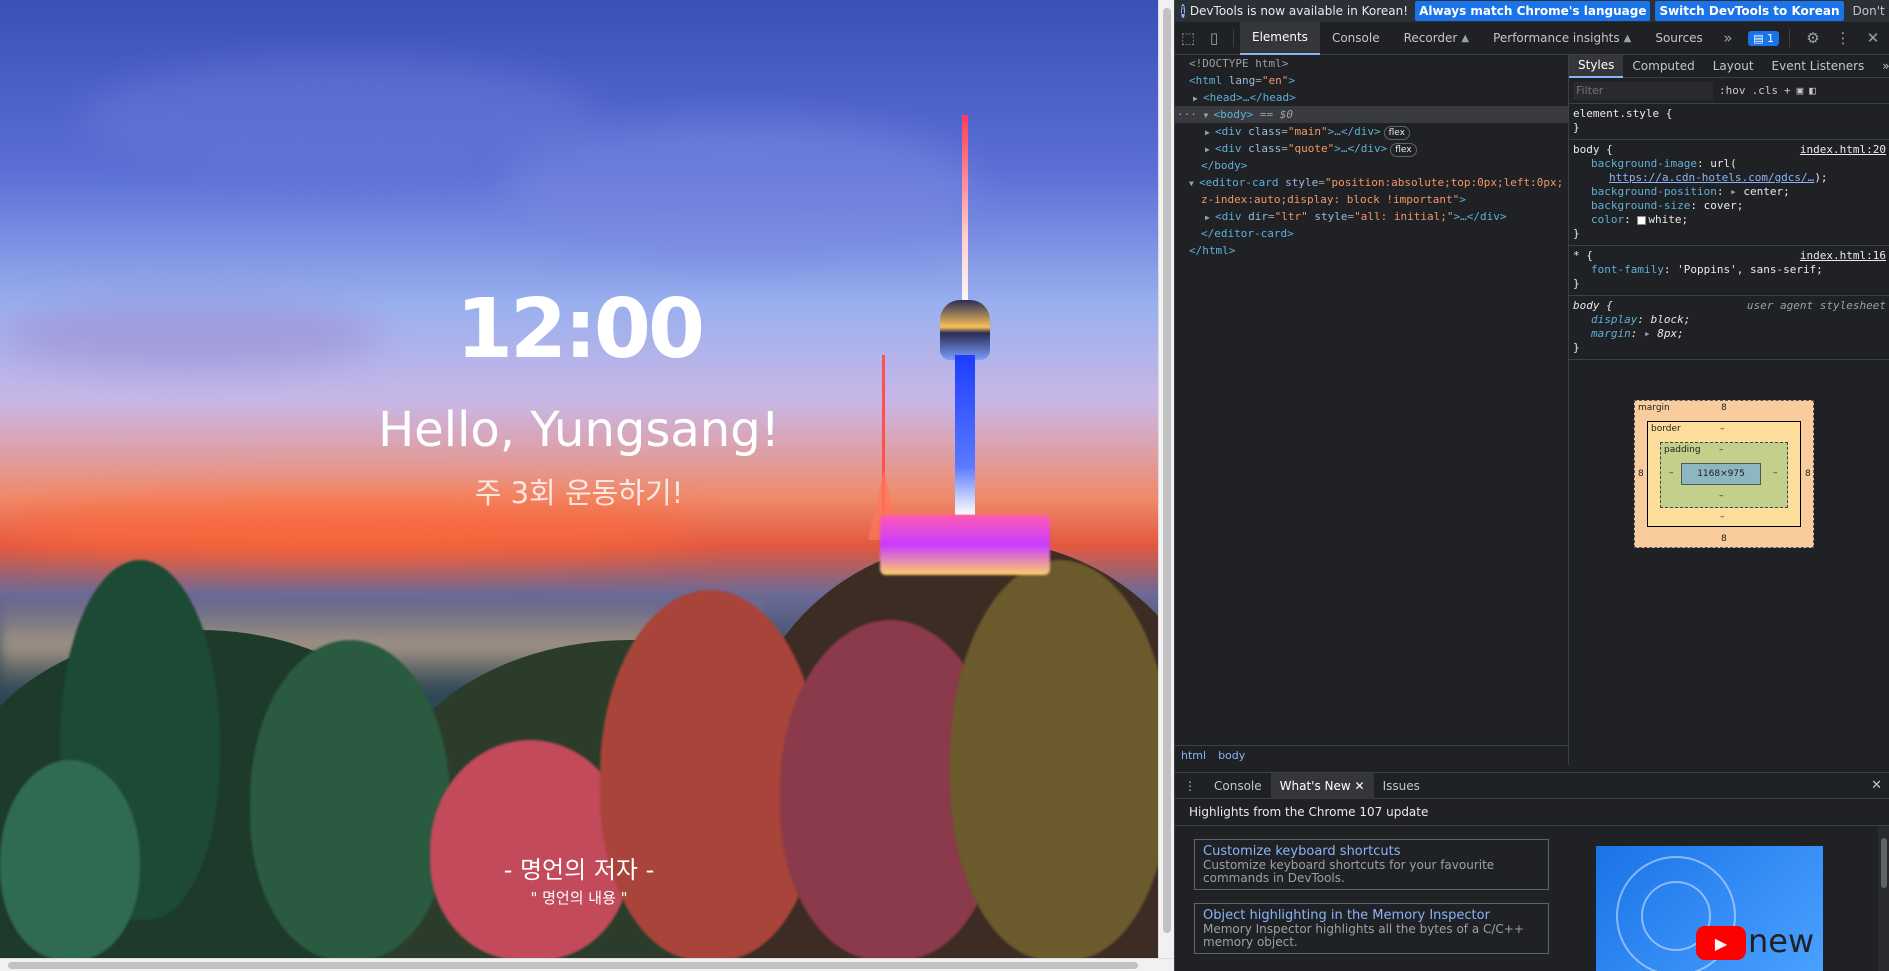  I want to click on styles-filter-input, so click(1643, 90).